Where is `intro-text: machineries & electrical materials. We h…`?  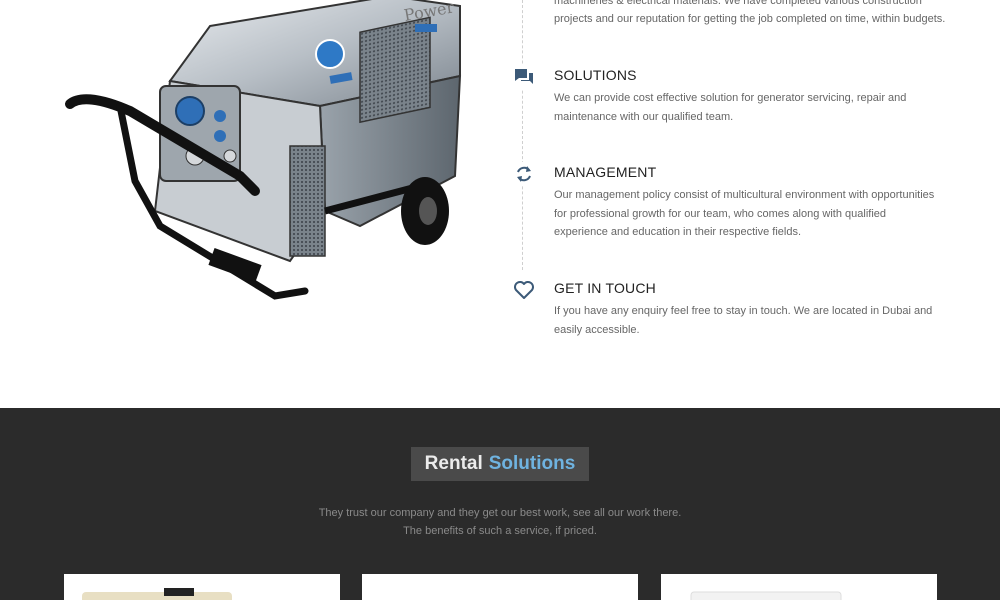
intro-text: machineries & electrical materials. We h… is located at coordinates (754, 14).